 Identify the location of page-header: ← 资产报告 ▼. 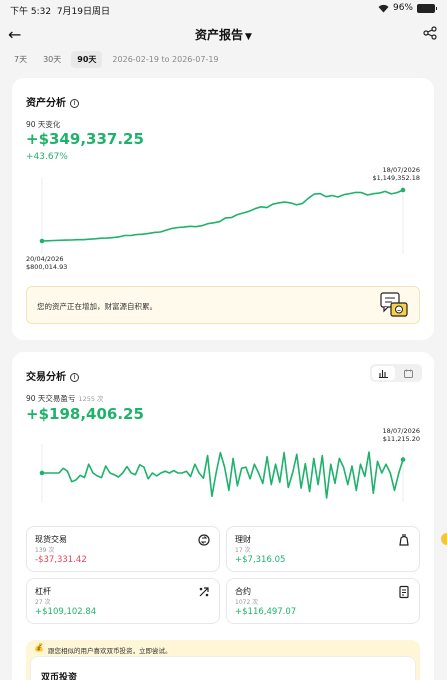
(223, 35).